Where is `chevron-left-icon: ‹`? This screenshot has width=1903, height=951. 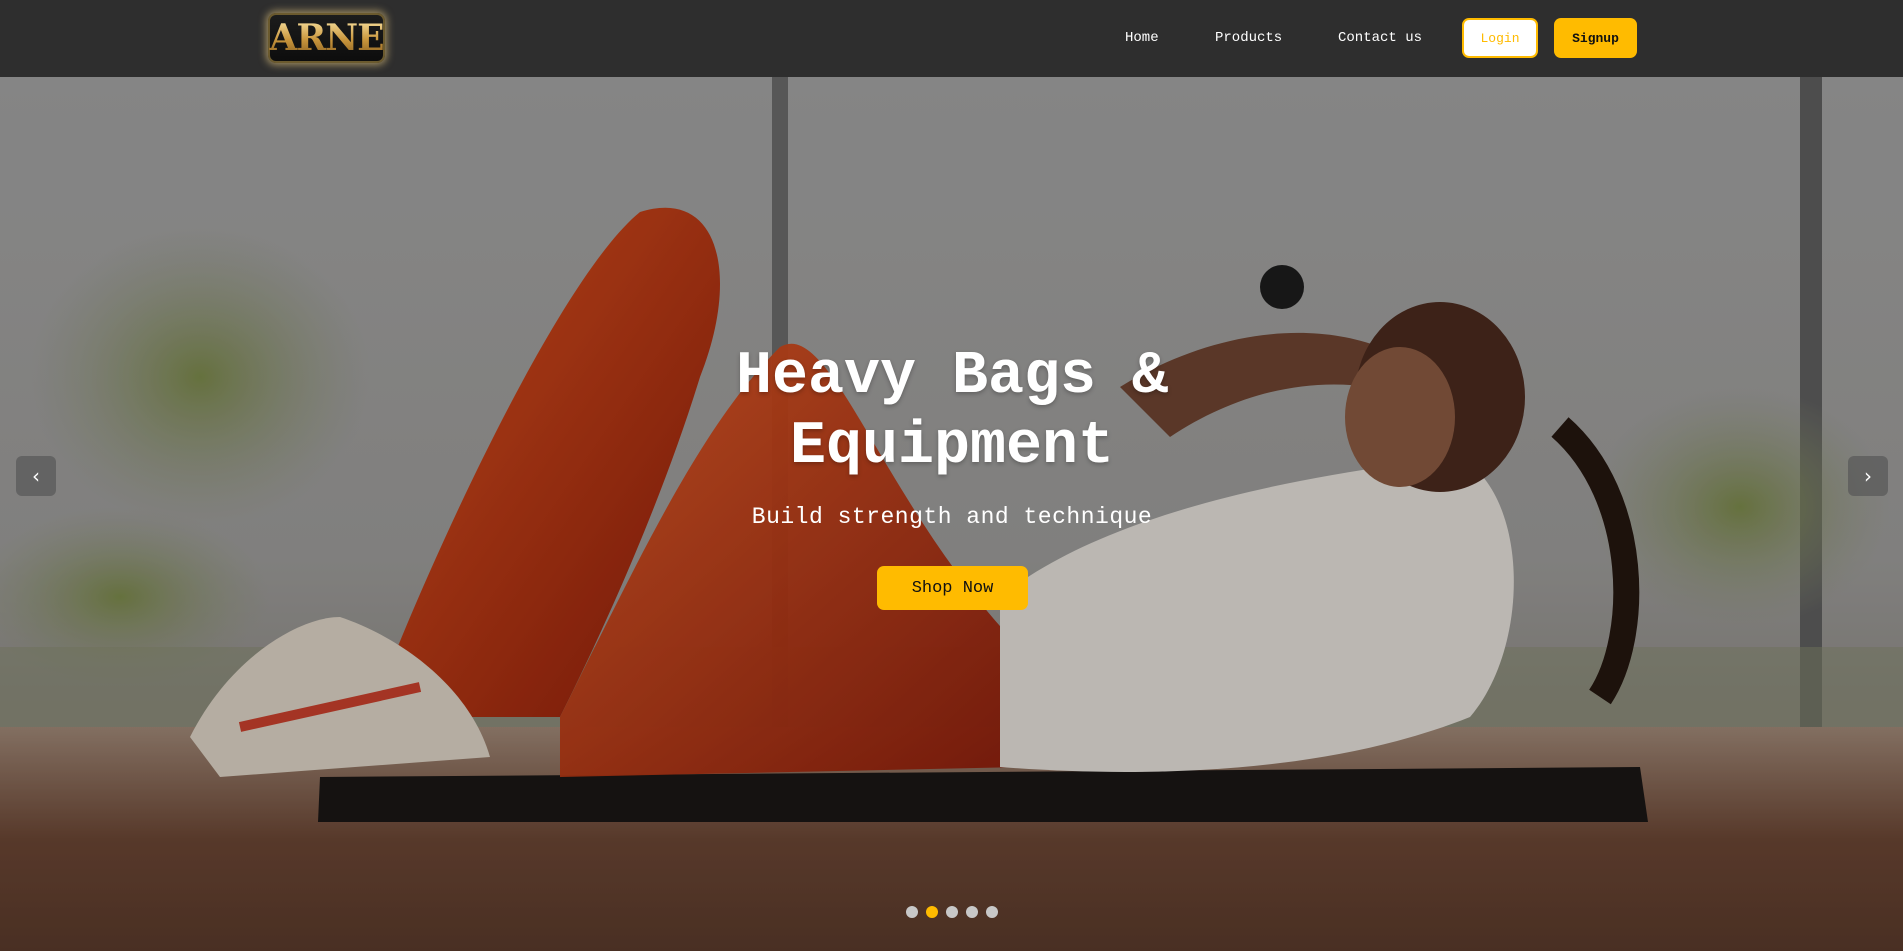 chevron-left-icon: ‹ is located at coordinates (36, 476).